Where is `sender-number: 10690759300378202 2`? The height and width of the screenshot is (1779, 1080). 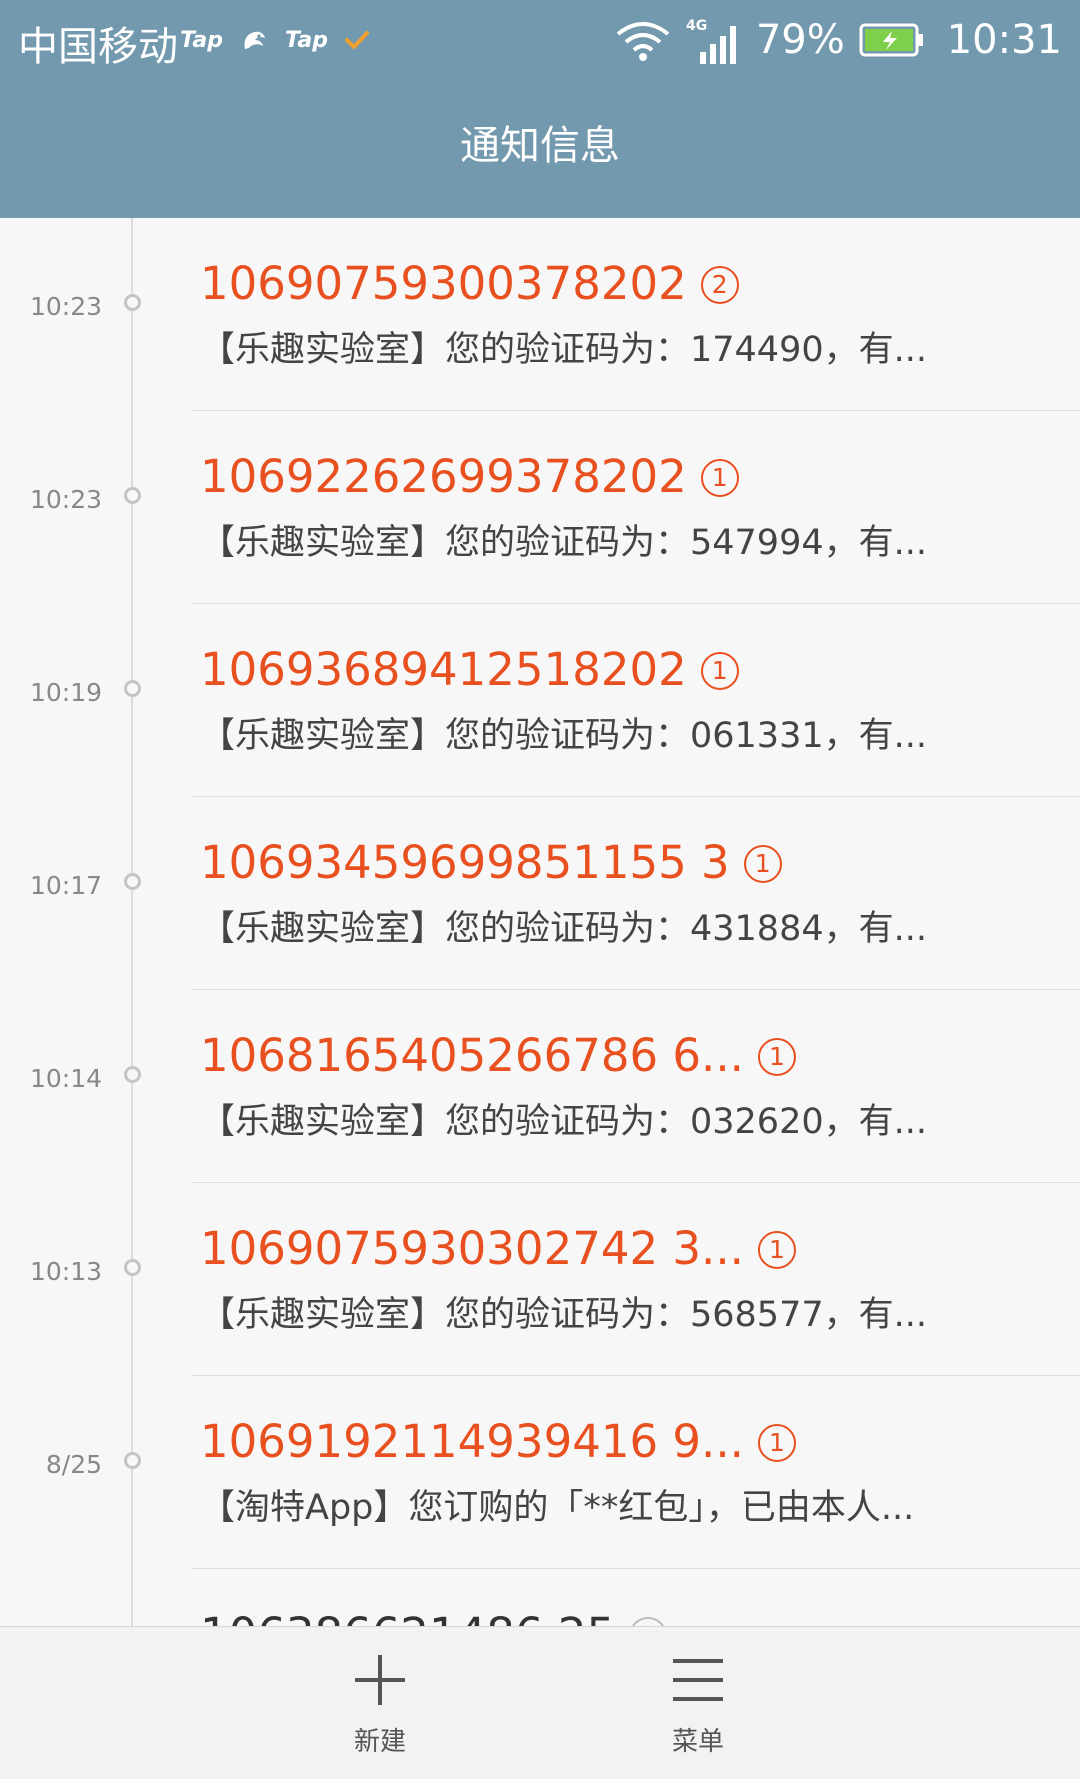 sender-number: 10690759300378202 2 is located at coordinates (469, 284).